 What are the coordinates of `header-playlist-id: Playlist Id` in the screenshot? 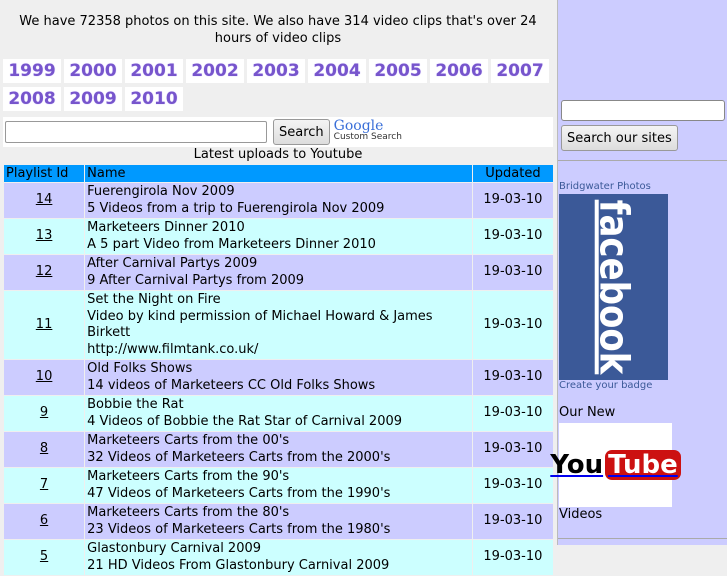 It's located at (44, 173).